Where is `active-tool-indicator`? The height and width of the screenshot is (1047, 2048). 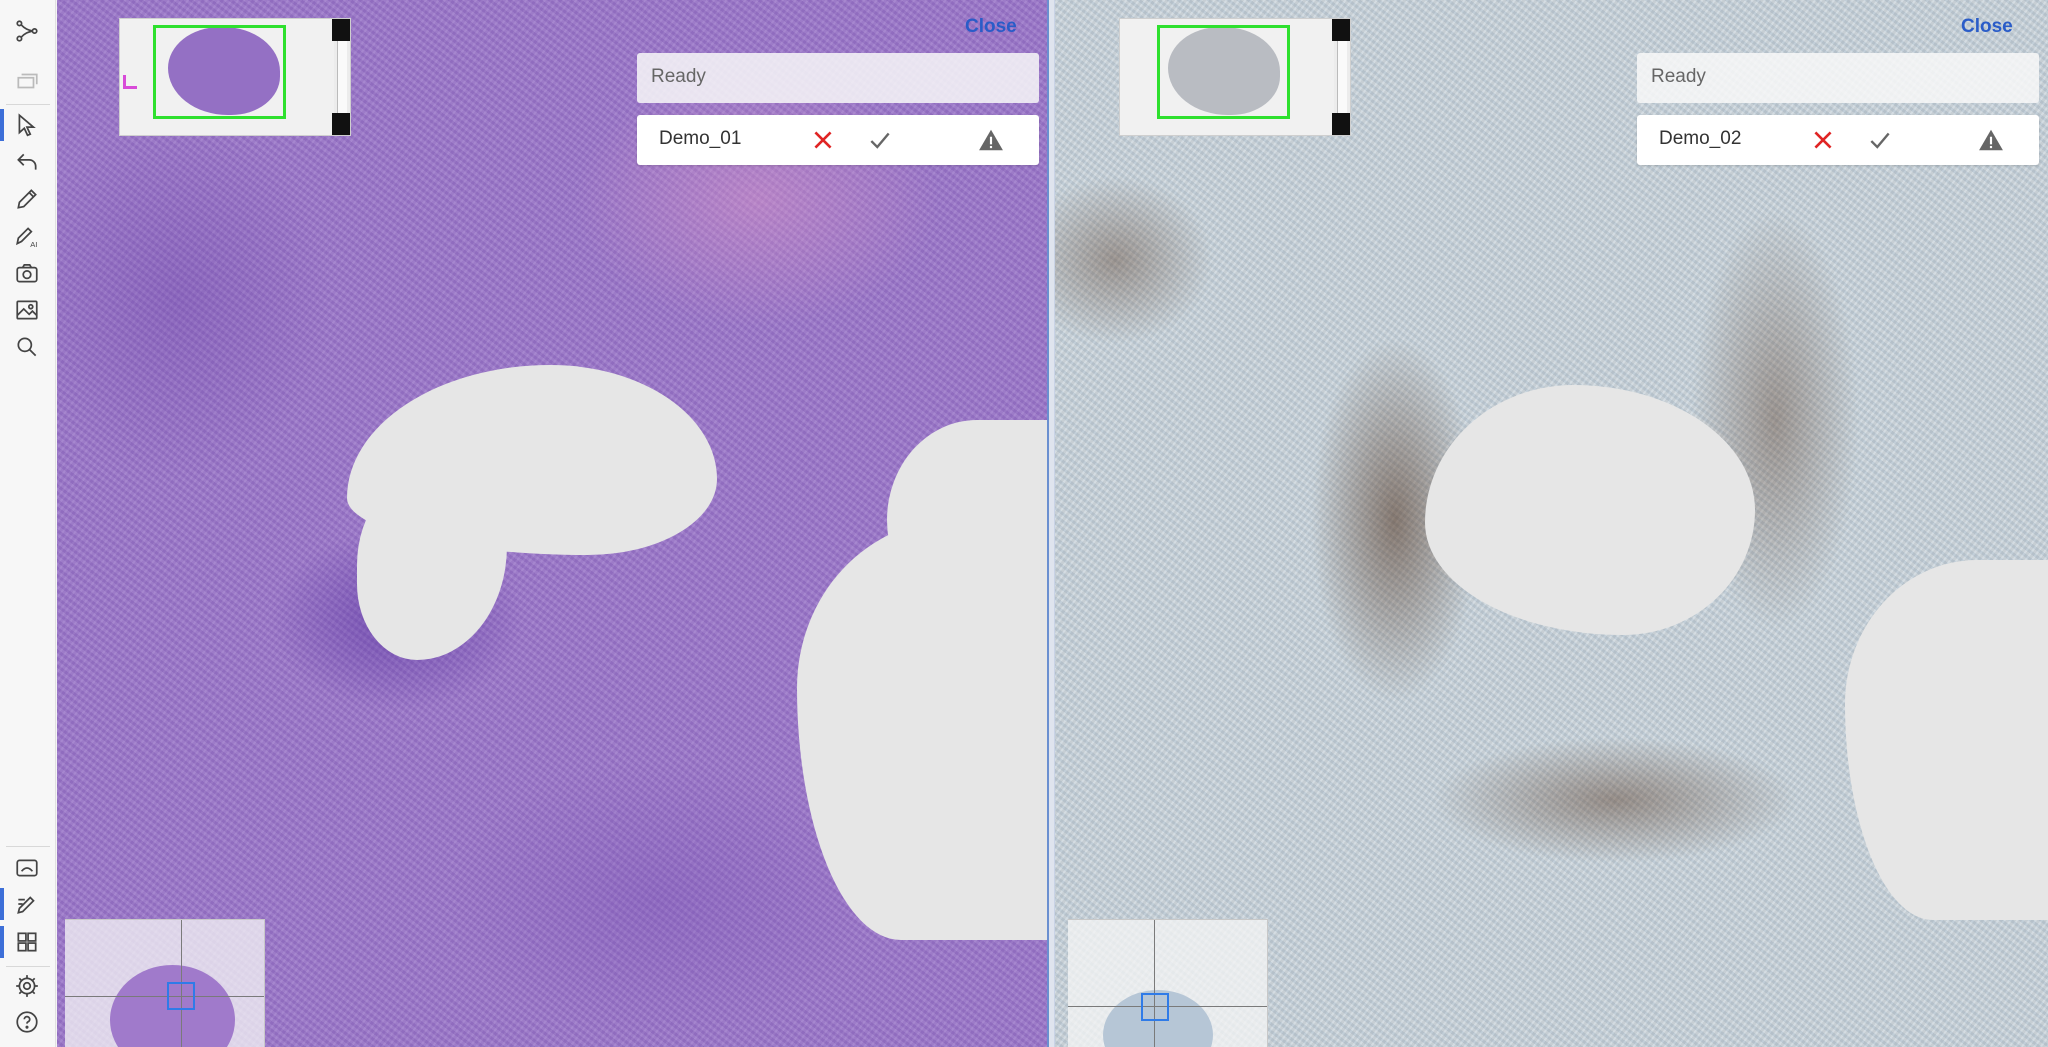 active-tool-indicator is located at coordinates (2, 125).